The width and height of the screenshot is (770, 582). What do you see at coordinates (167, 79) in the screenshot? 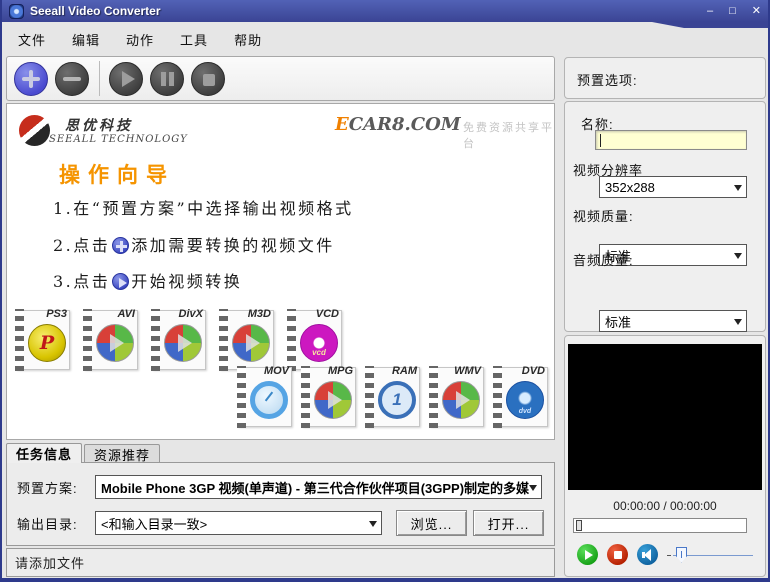
I see `pause-button` at bounding box center [167, 79].